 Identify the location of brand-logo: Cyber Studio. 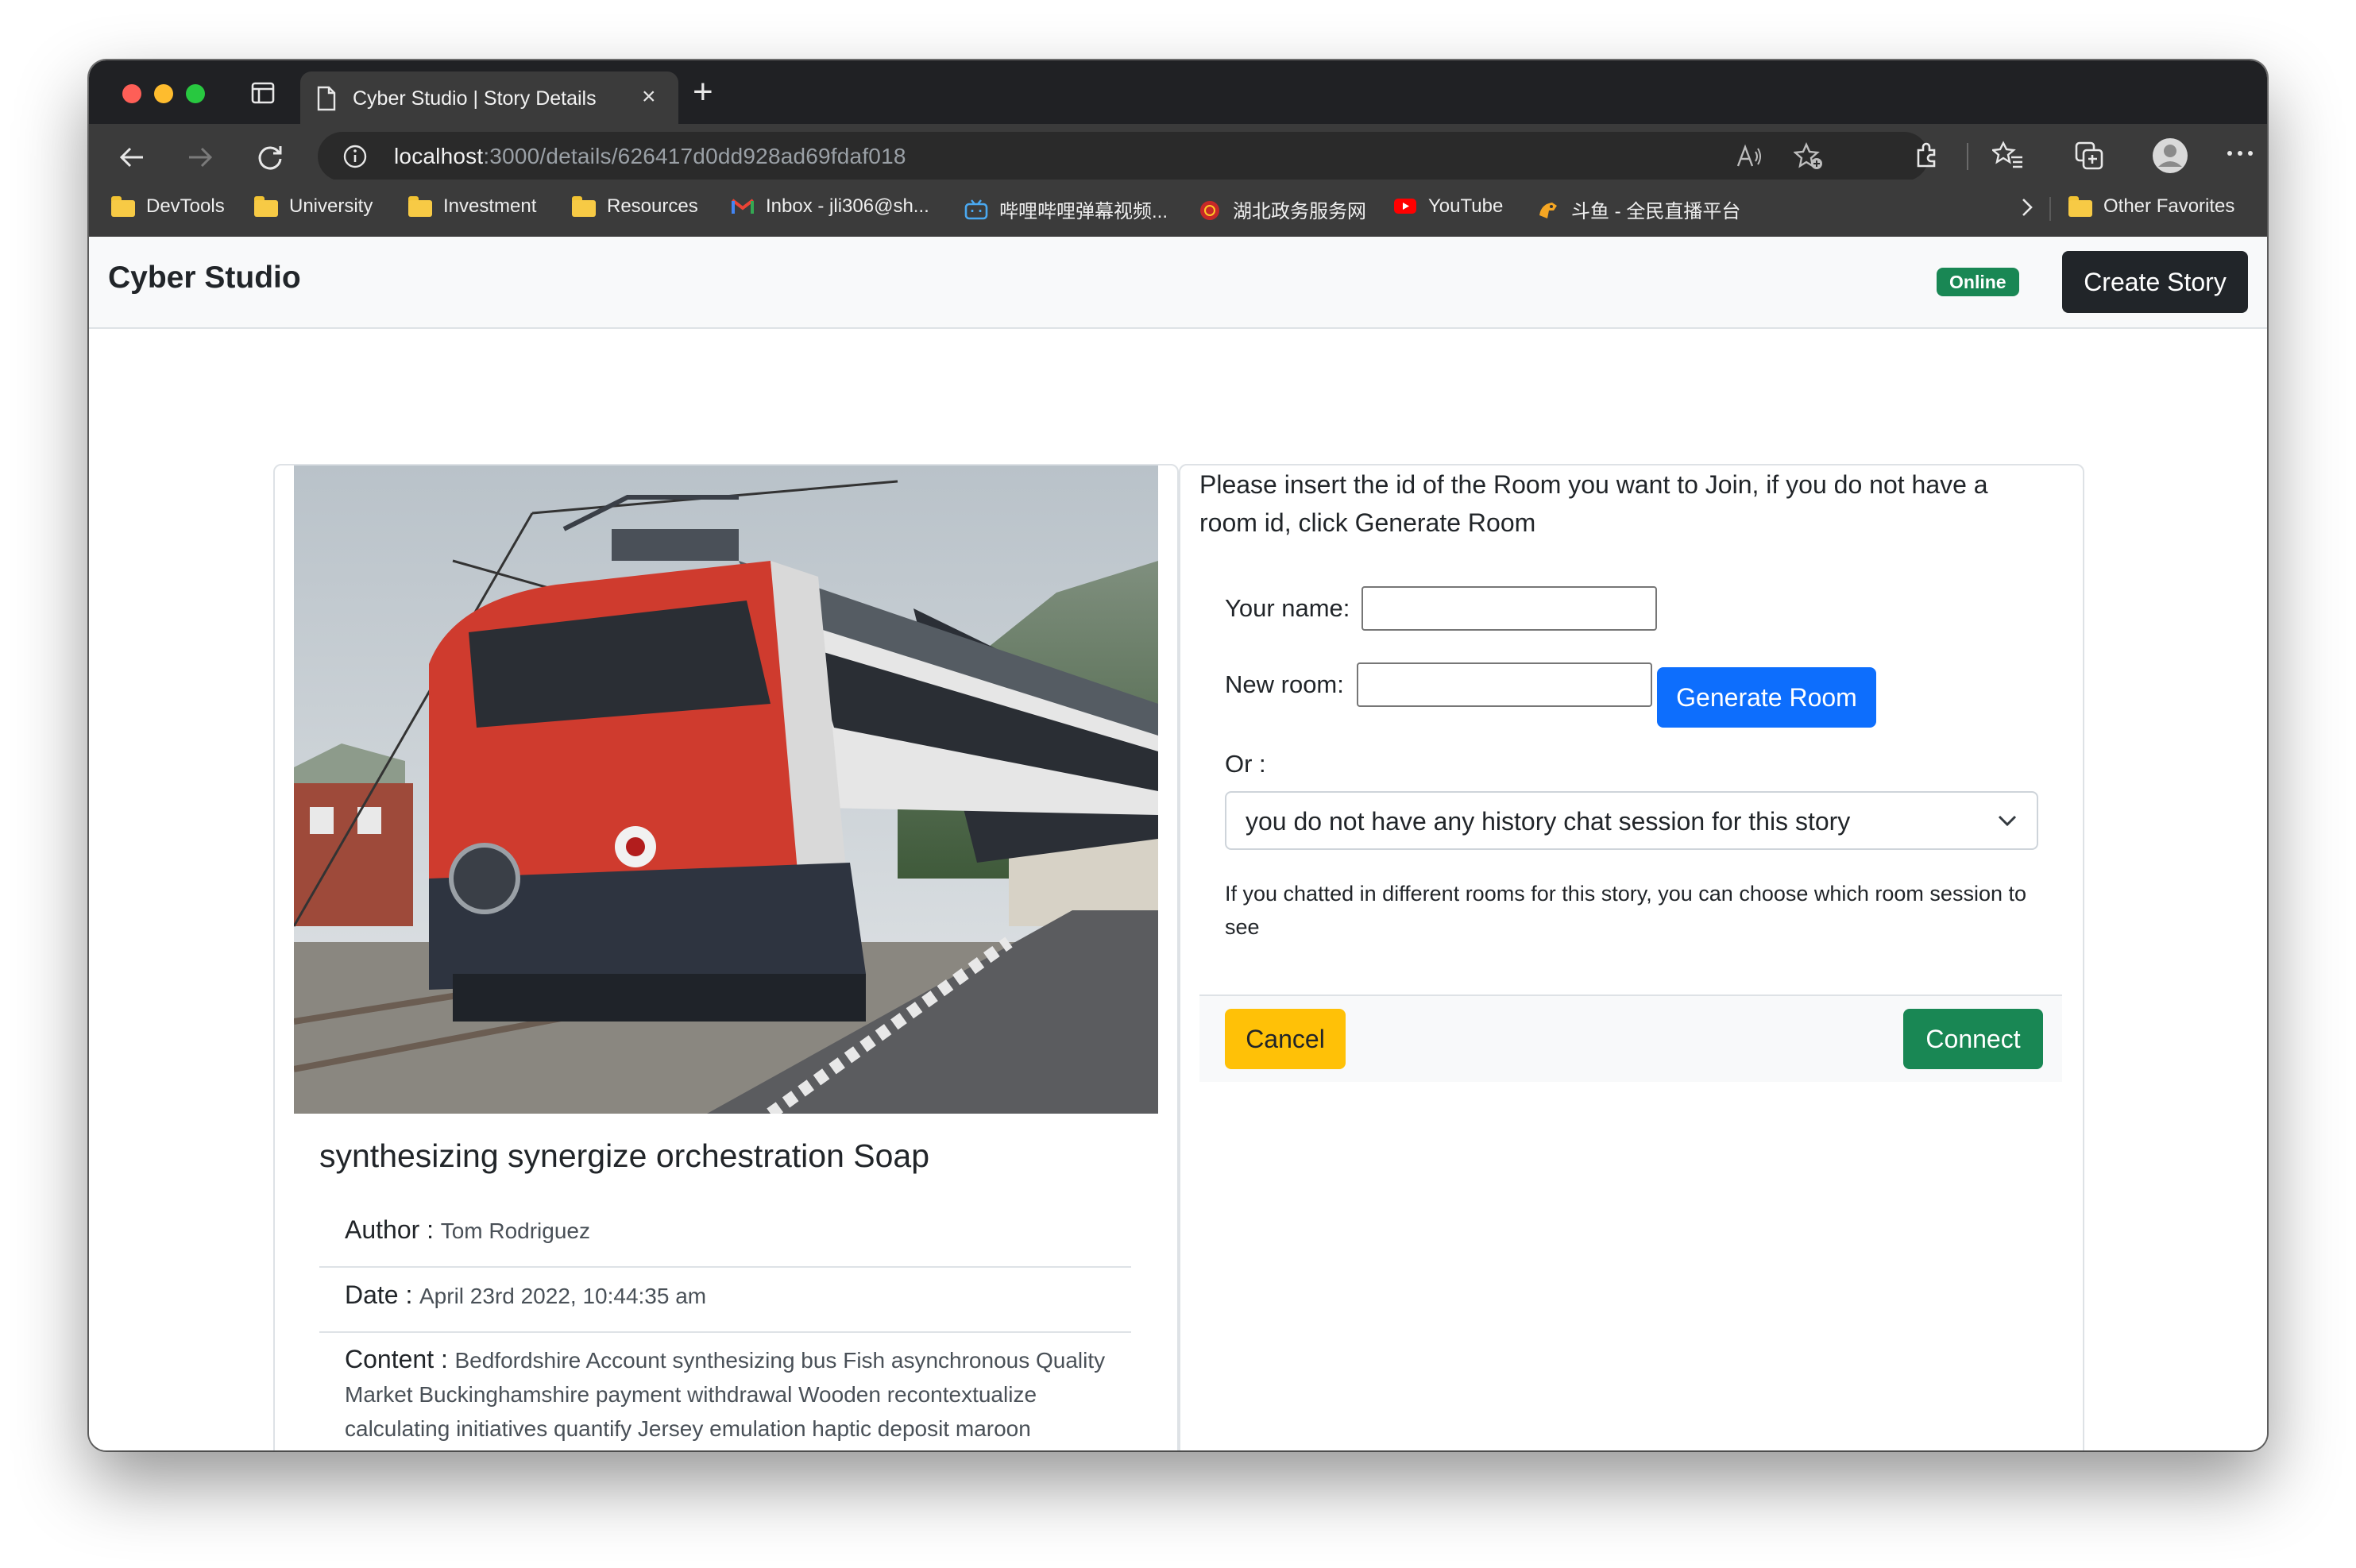
(204, 278).